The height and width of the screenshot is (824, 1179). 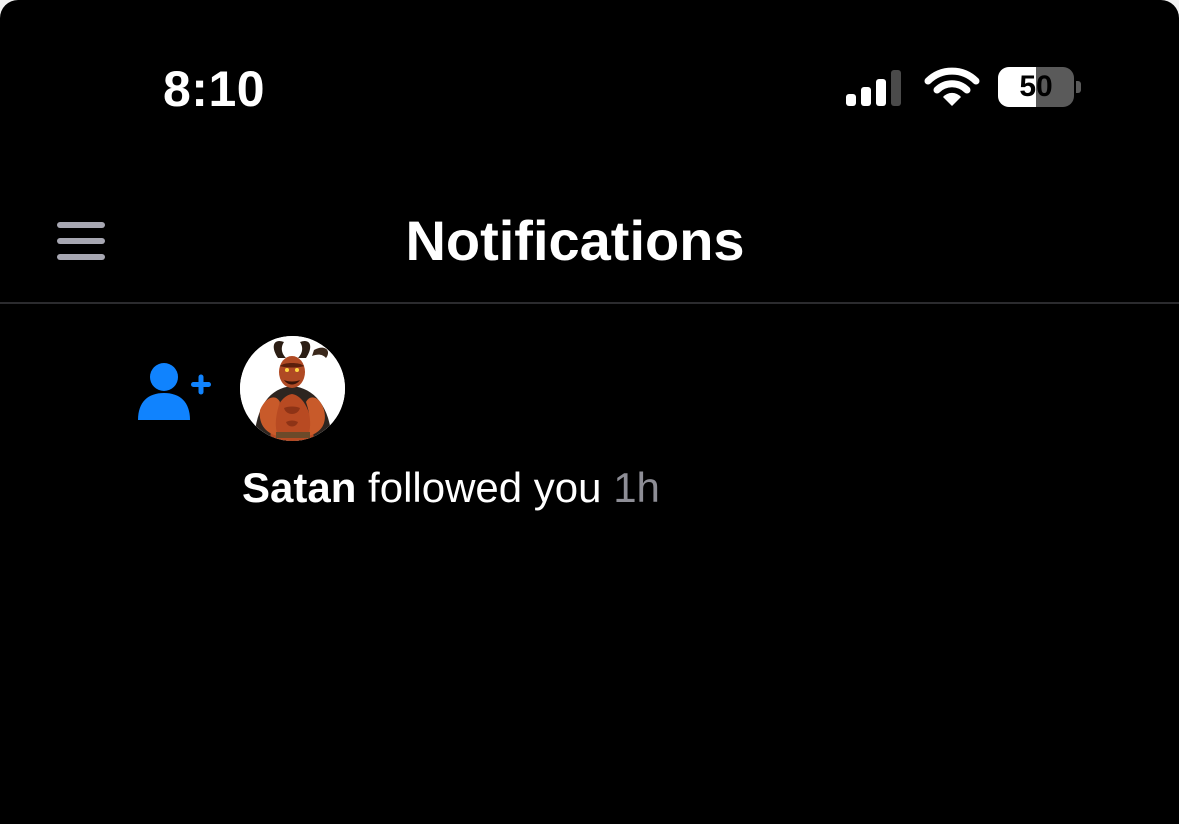 What do you see at coordinates (485, 487) in the screenshot?
I see `notification-action: followed you` at bounding box center [485, 487].